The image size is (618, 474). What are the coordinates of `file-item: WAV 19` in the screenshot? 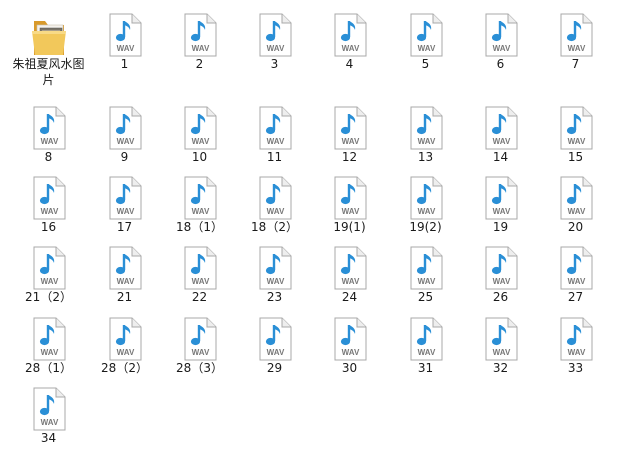 It's located at (500, 204).